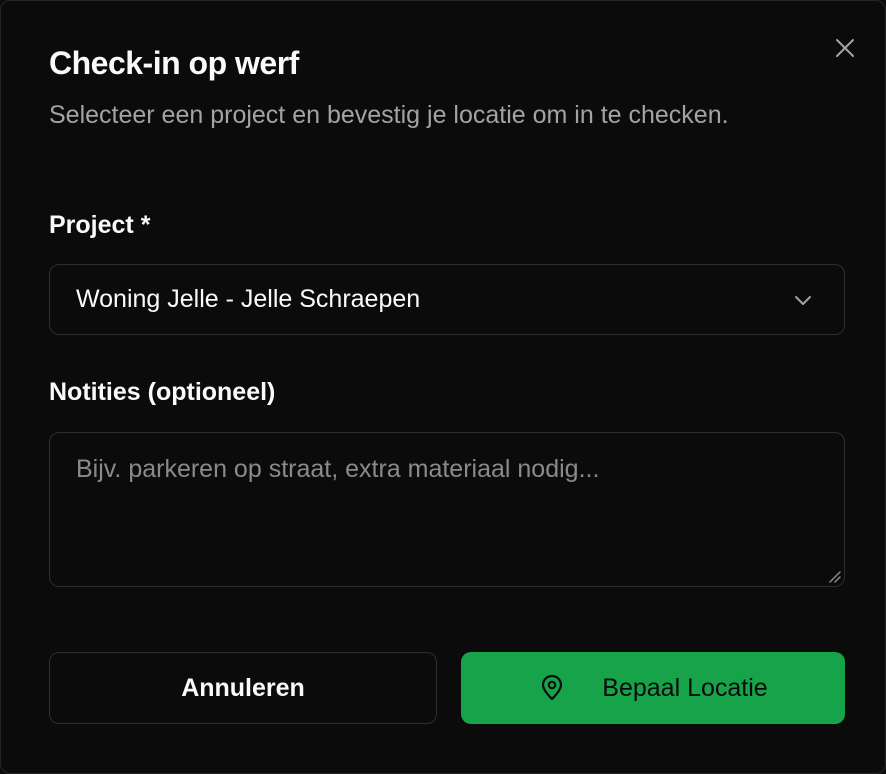 Image resolution: width=886 pixels, height=774 pixels. I want to click on cancel-button-label: Annuleren, so click(243, 687).